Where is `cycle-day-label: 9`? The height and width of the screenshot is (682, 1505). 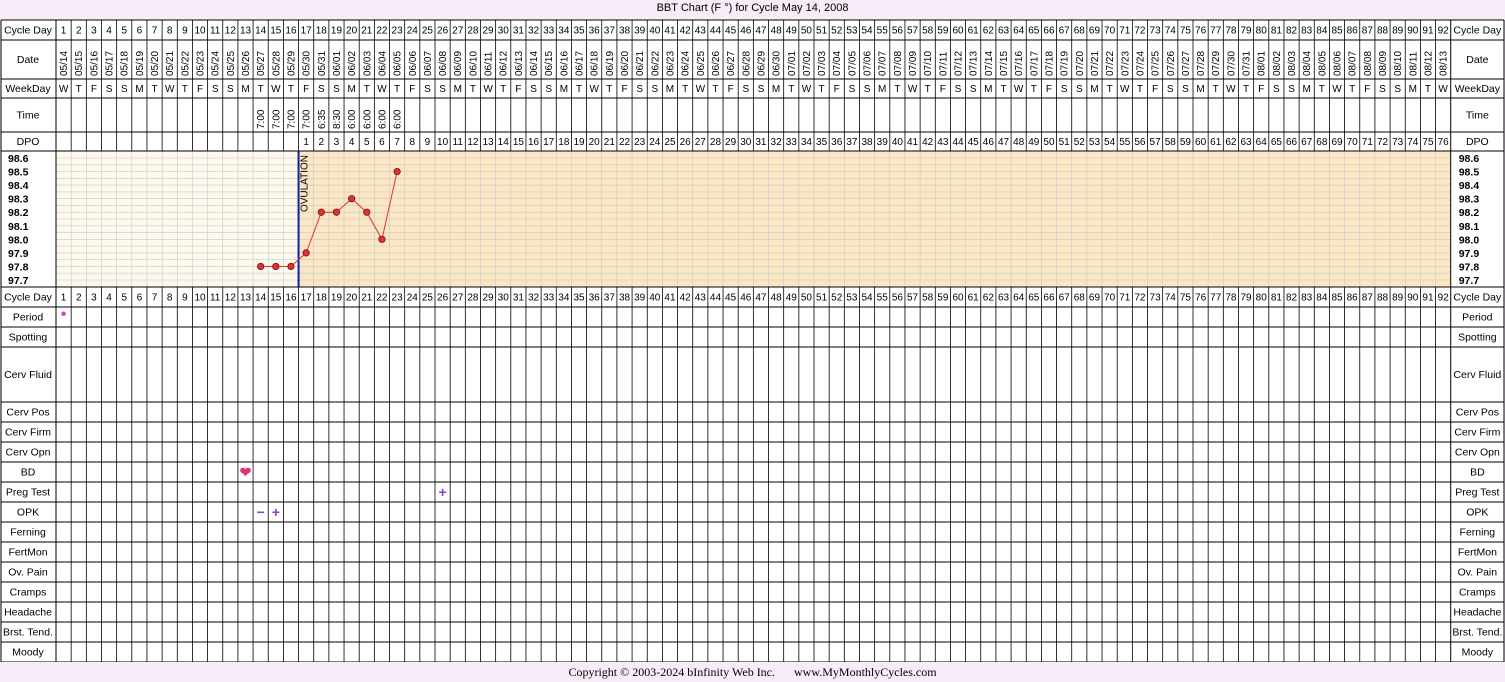
cycle-day-label: 9 is located at coordinates (185, 31).